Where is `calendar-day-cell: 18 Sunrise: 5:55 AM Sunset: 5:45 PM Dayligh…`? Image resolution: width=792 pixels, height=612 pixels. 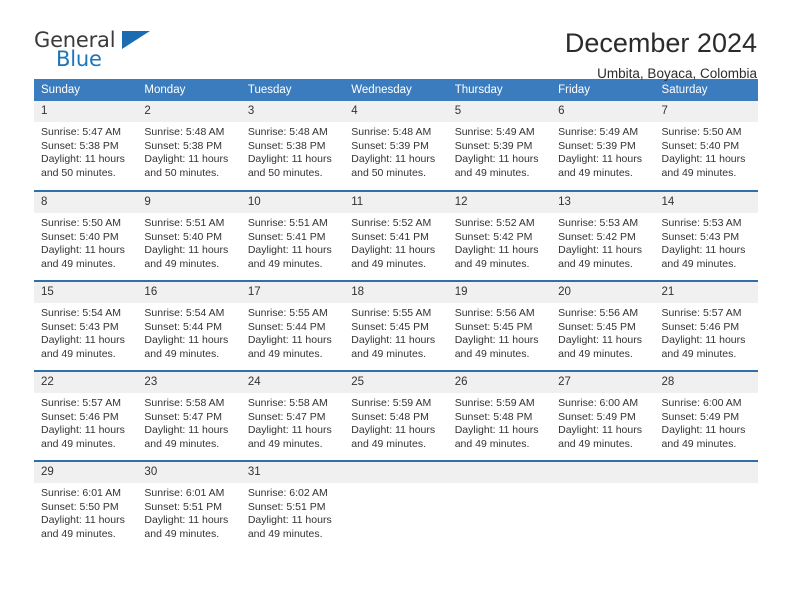 calendar-day-cell: 18 Sunrise: 5:55 AM Sunset: 5:45 PM Dayligh… is located at coordinates (396, 325).